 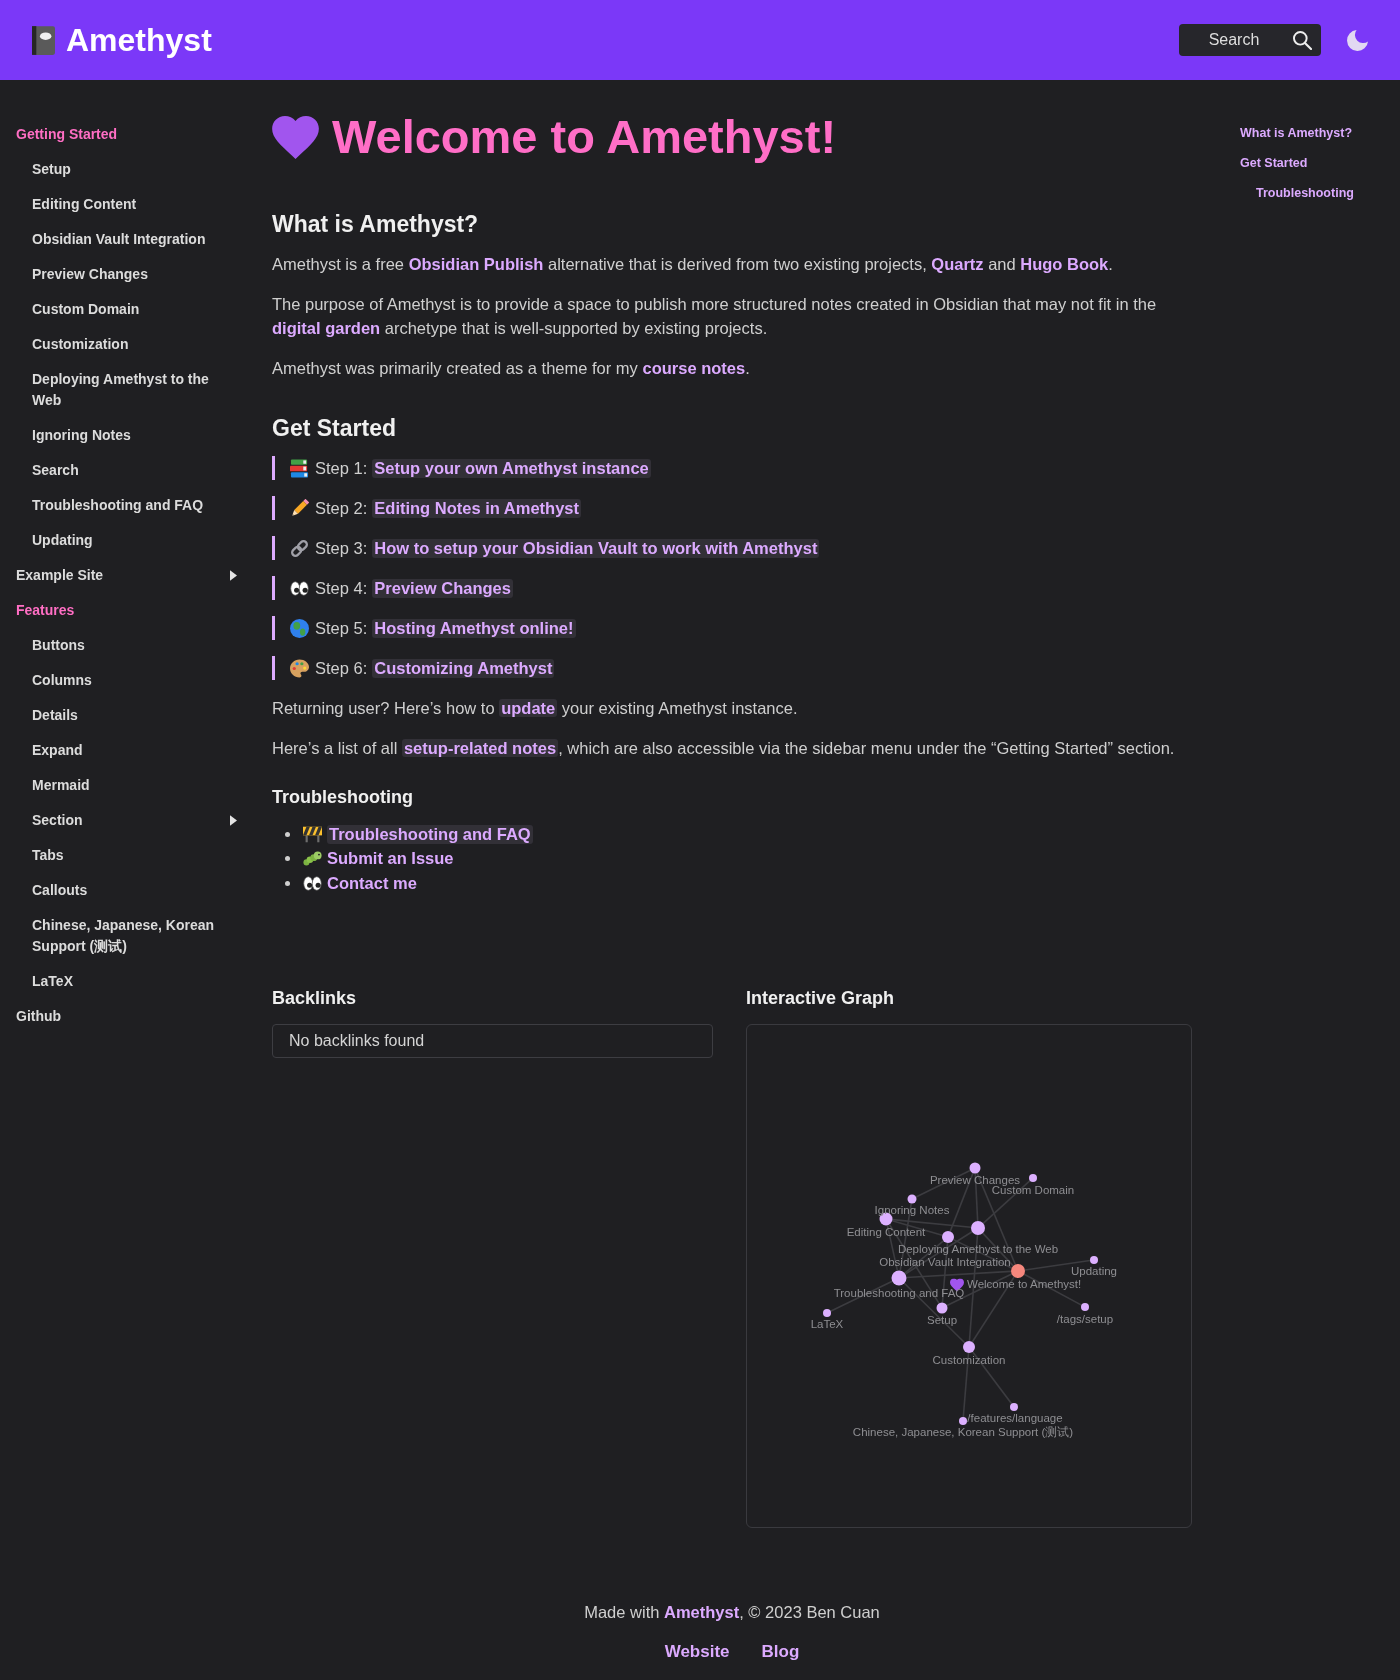 What do you see at coordinates (52, 981) in the screenshot?
I see `sidebar-item: LaTeX` at bounding box center [52, 981].